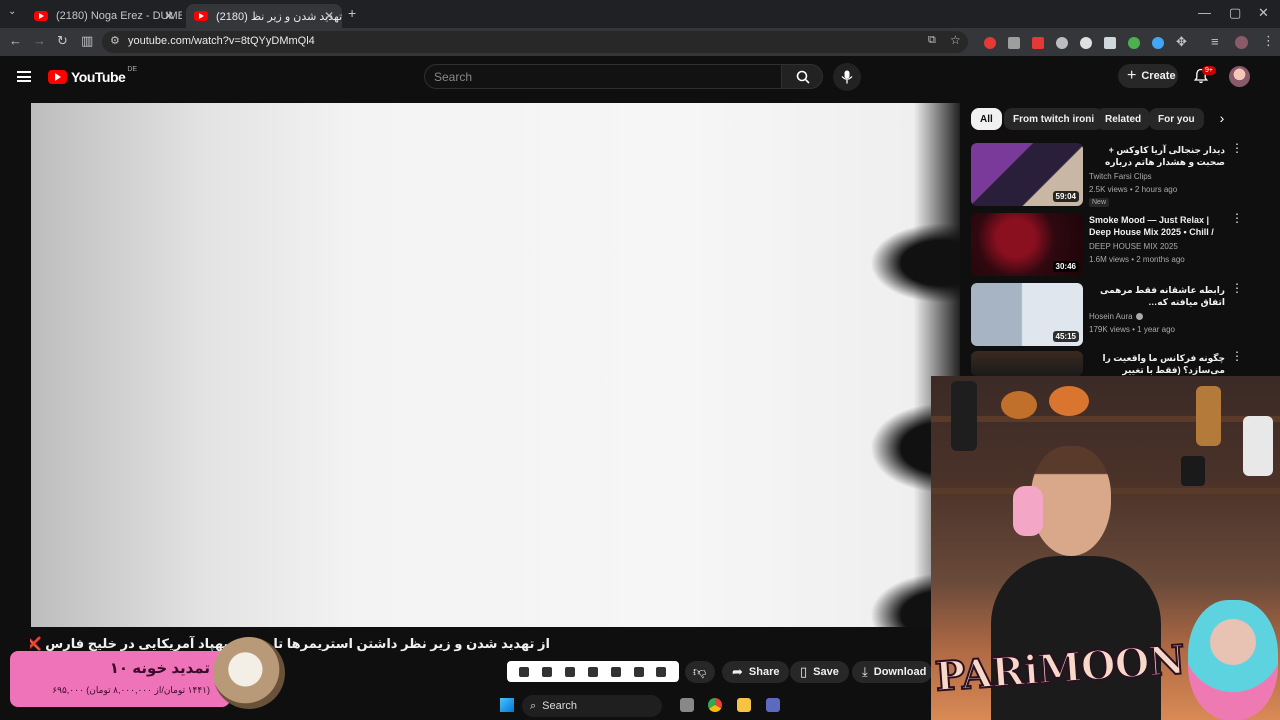 This screenshot has height=720, width=1280. I want to click on cat-mascot-image, so click(249, 673).